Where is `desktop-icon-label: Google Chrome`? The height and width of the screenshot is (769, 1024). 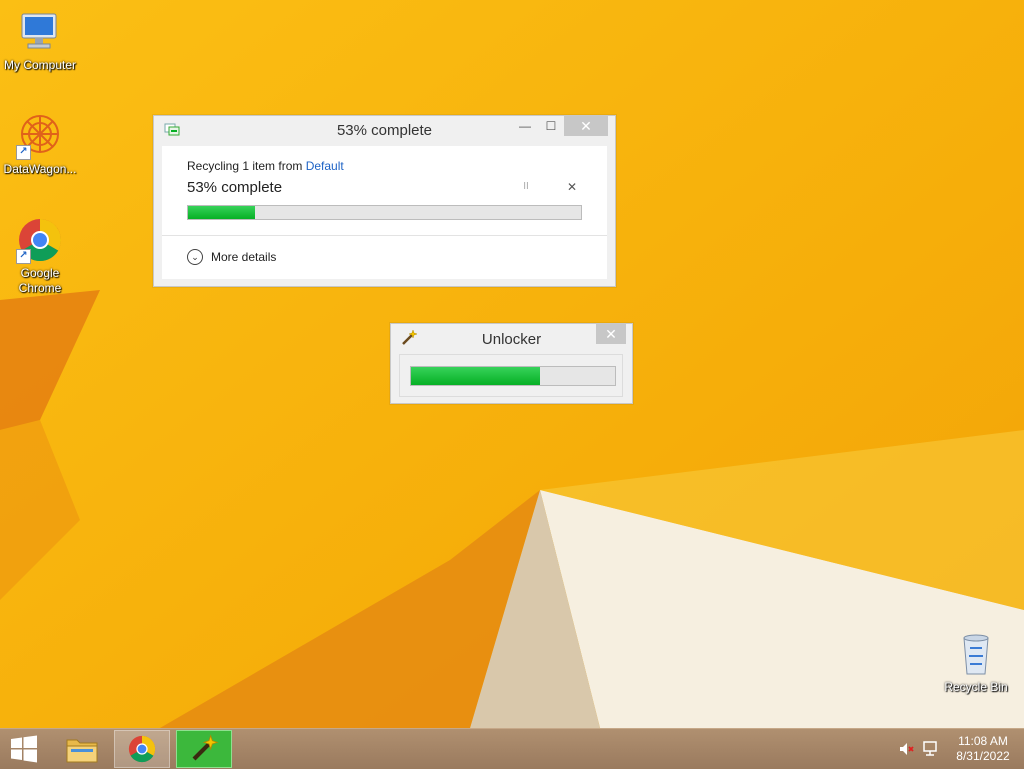 desktop-icon-label: Google Chrome is located at coordinates (40, 280).